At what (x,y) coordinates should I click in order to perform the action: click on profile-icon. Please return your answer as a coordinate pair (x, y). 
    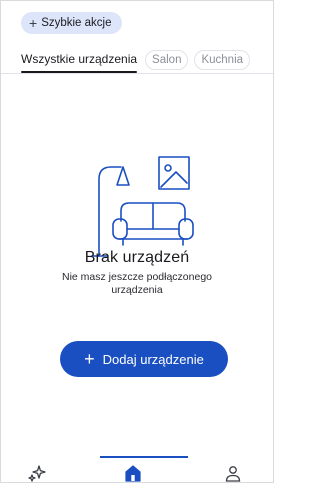
    Looking at the image, I should click on (233, 473).